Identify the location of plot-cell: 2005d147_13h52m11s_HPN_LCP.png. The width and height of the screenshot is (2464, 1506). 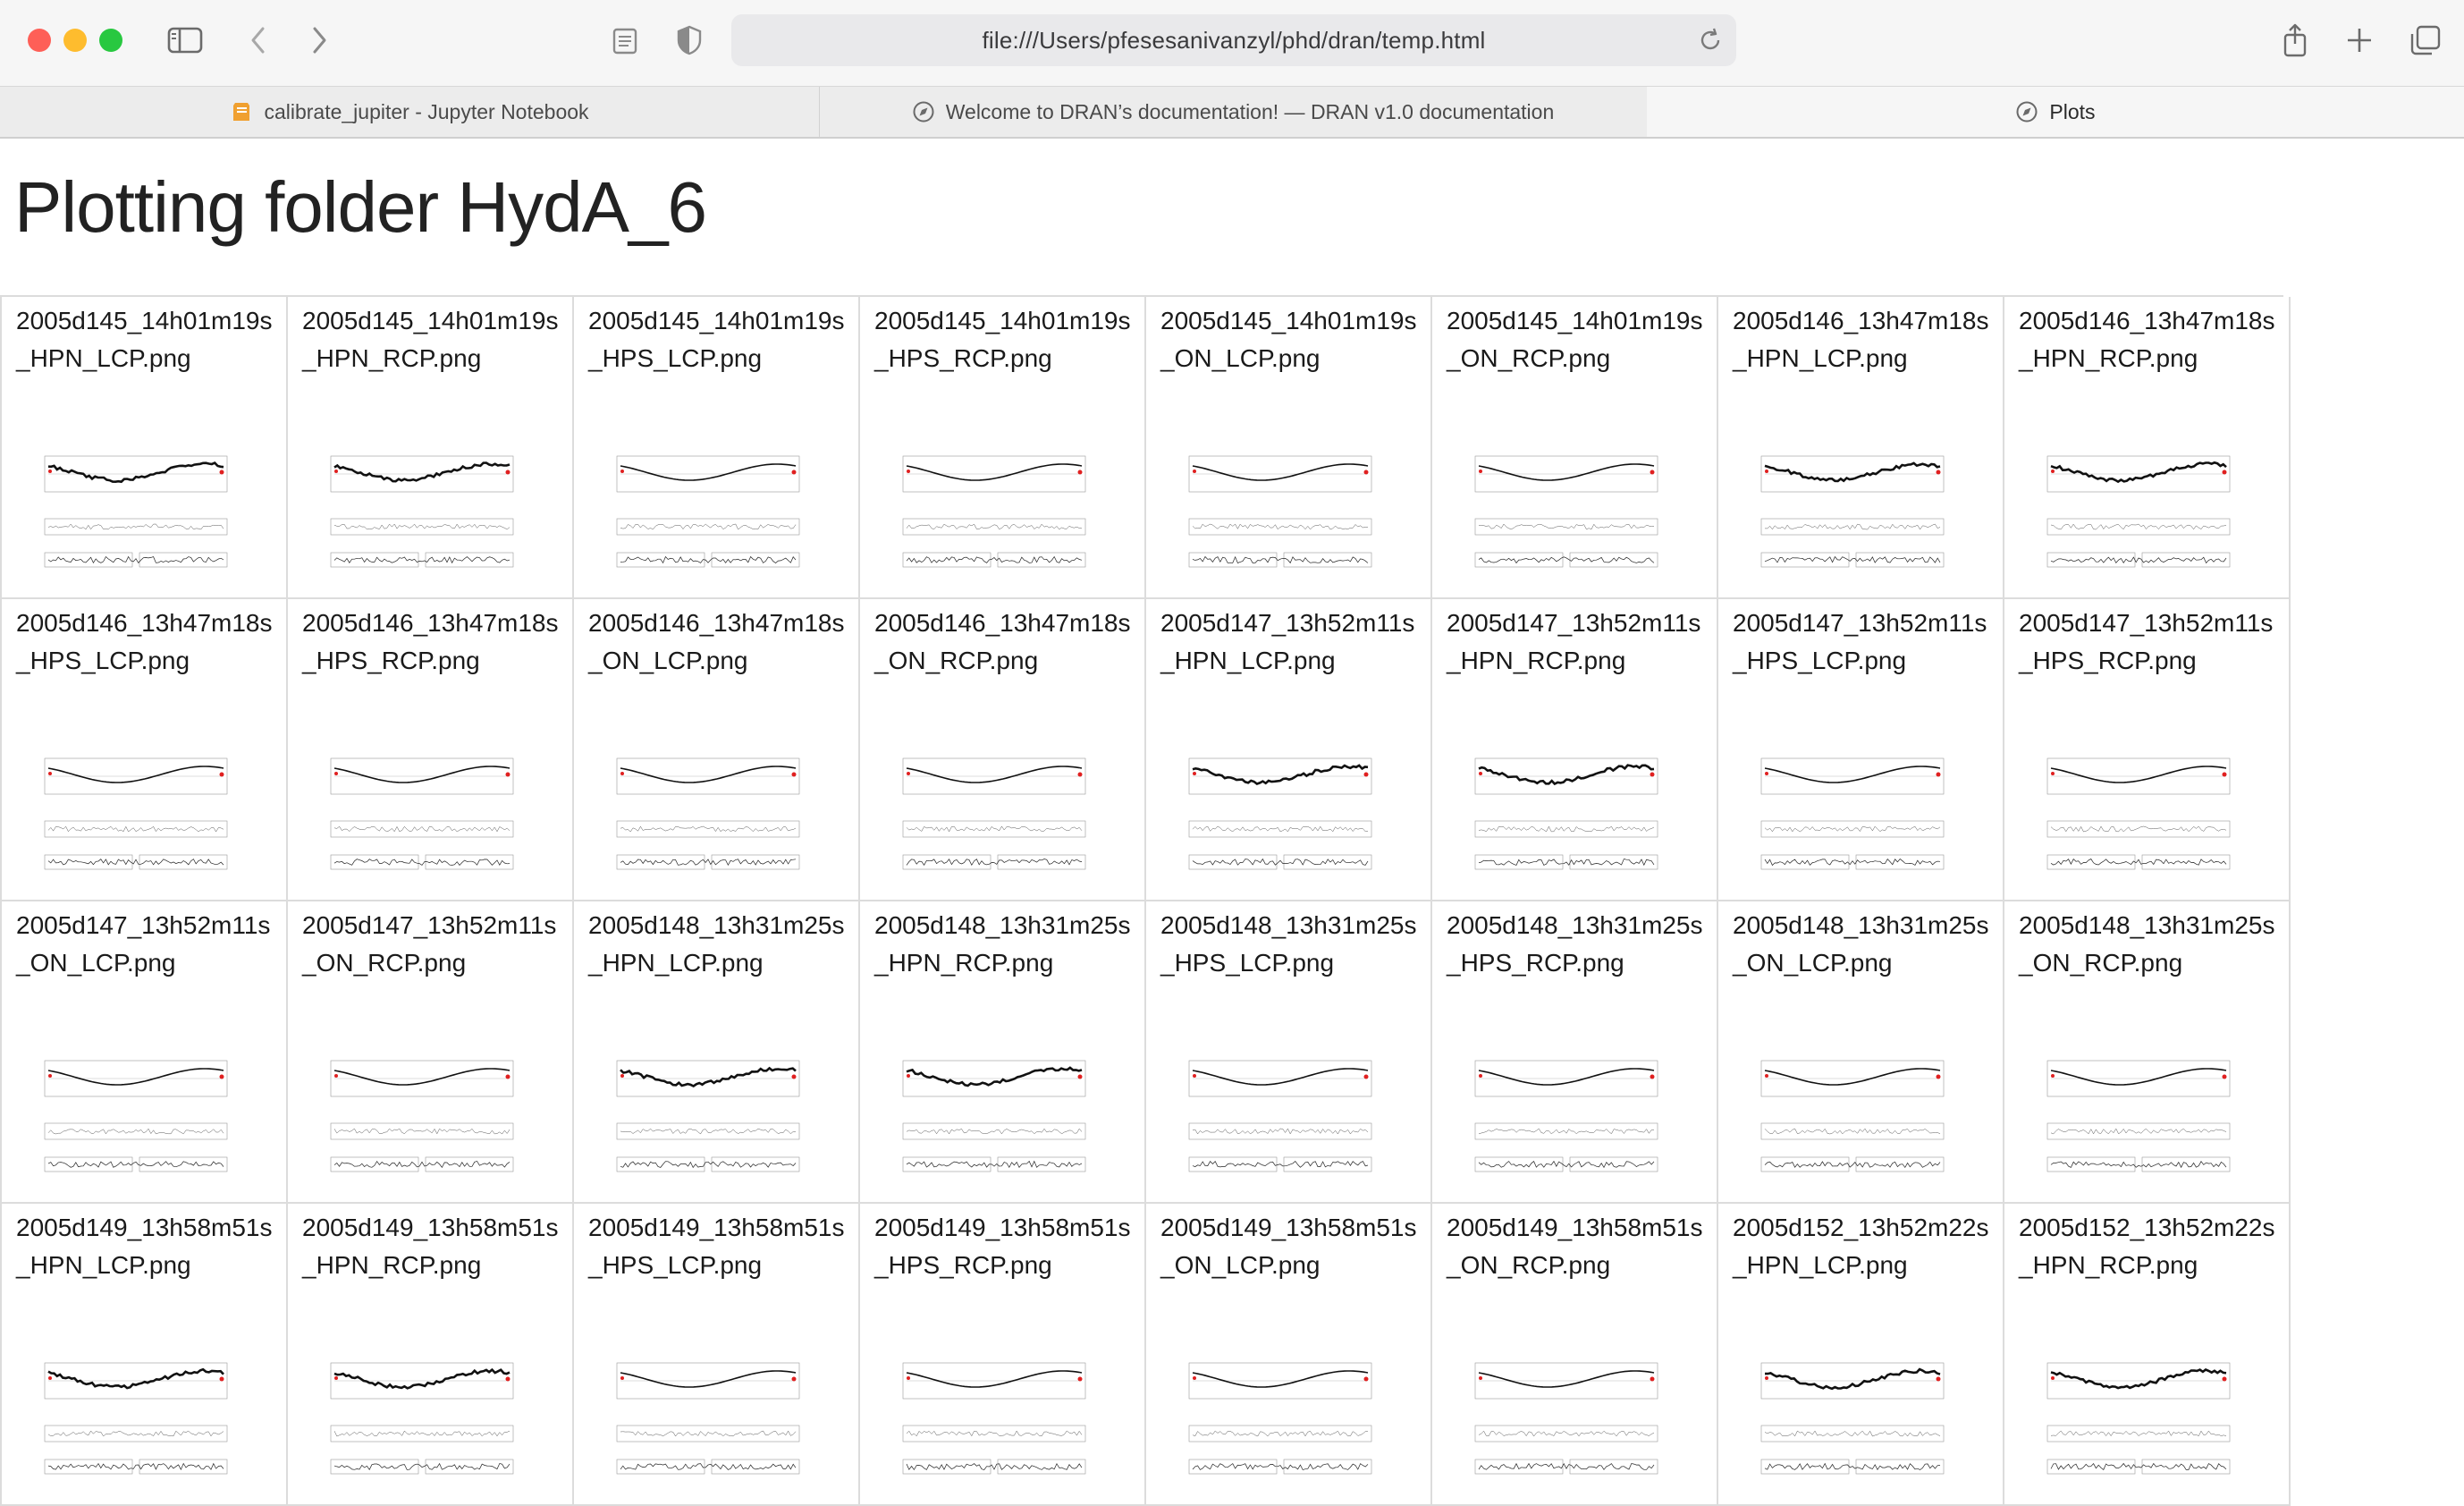
(1289, 750).